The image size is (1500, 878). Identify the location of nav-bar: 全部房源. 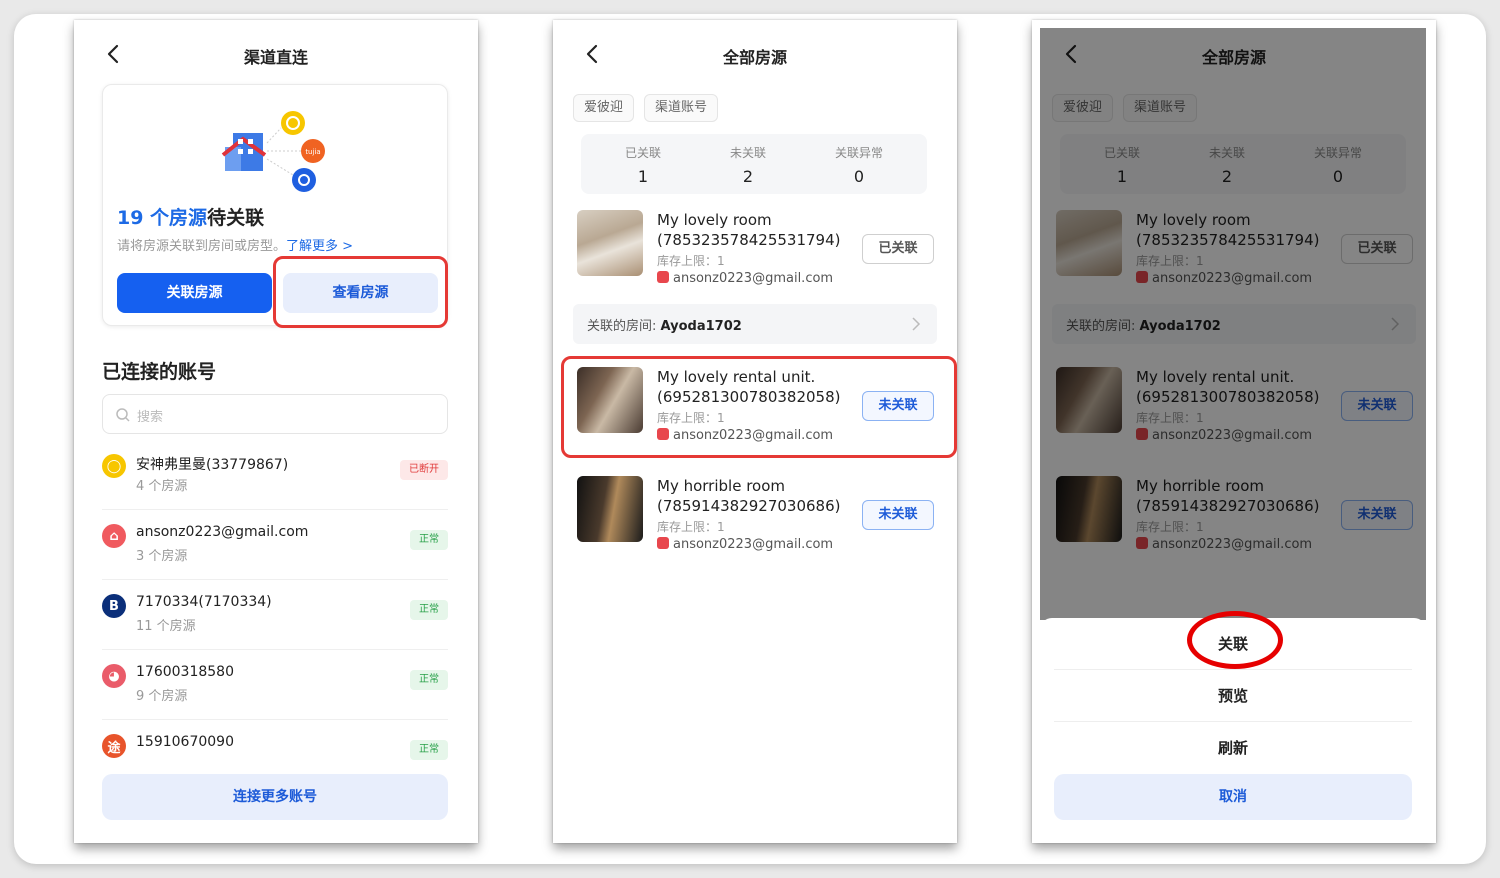
(755, 55).